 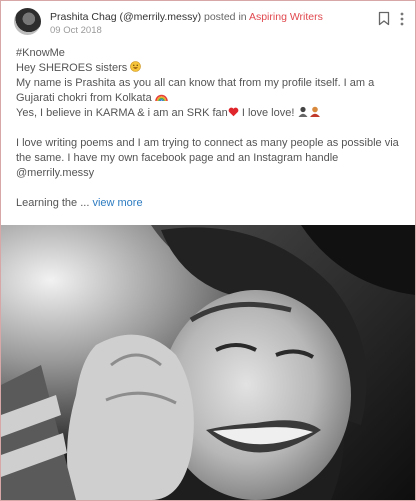 What do you see at coordinates (384, 18) in the screenshot?
I see `bookmark-icon` at bounding box center [384, 18].